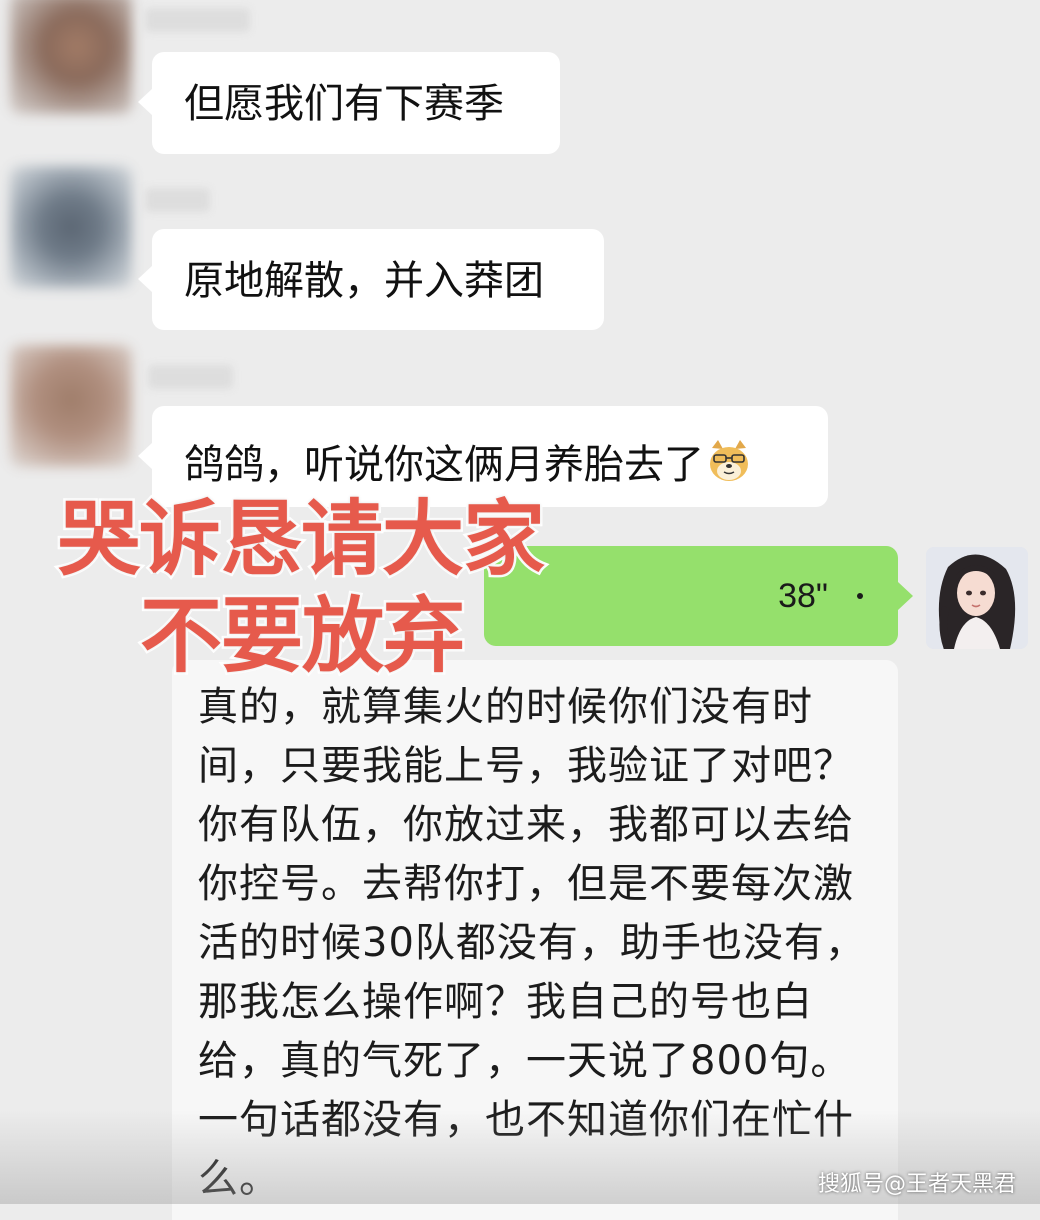  What do you see at coordinates (916, 1184) in the screenshot?
I see `watermark: 搜狐号@王者天黑君` at bounding box center [916, 1184].